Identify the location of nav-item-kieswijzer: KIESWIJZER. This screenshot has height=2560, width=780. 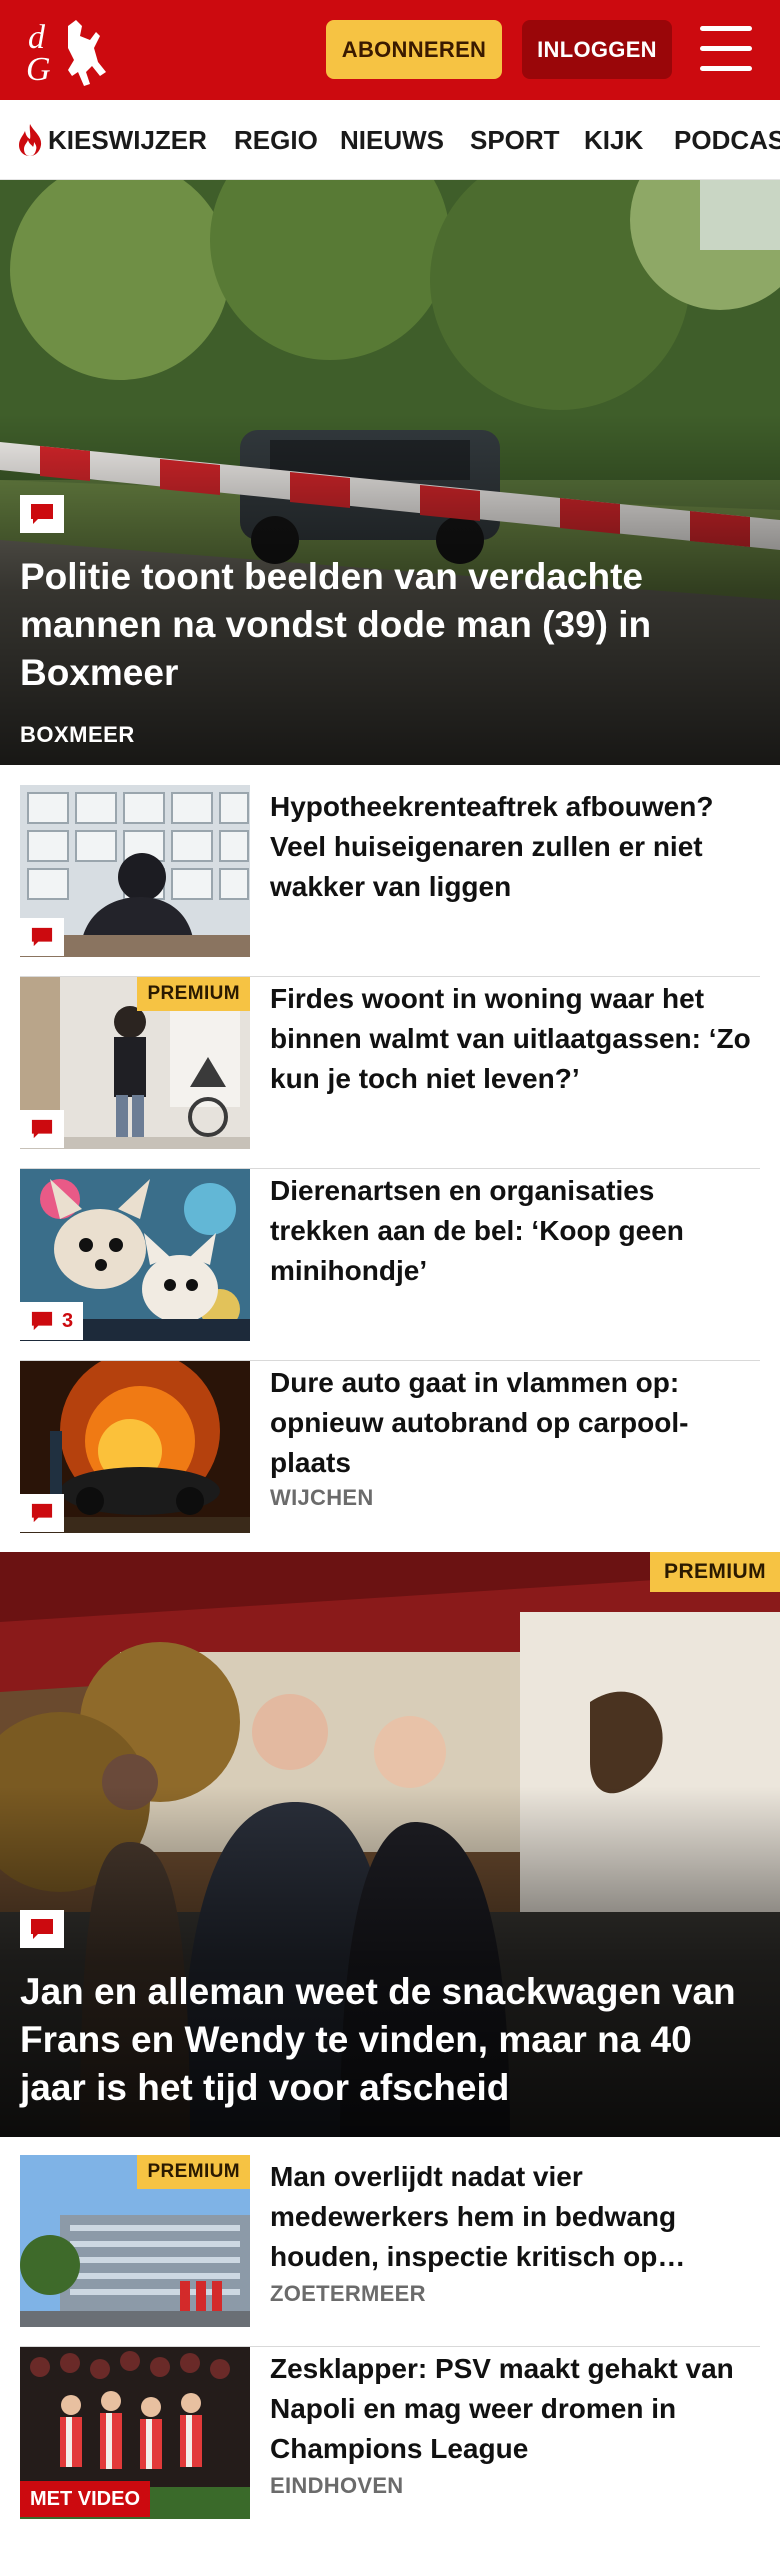
(111, 139).